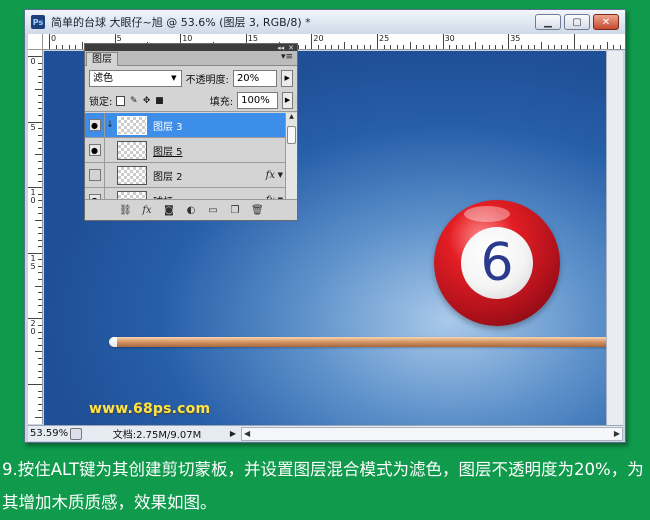 The image size is (650, 520). What do you see at coordinates (255, 78) in the screenshot?
I see `opacity-field: 20%` at bounding box center [255, 78].